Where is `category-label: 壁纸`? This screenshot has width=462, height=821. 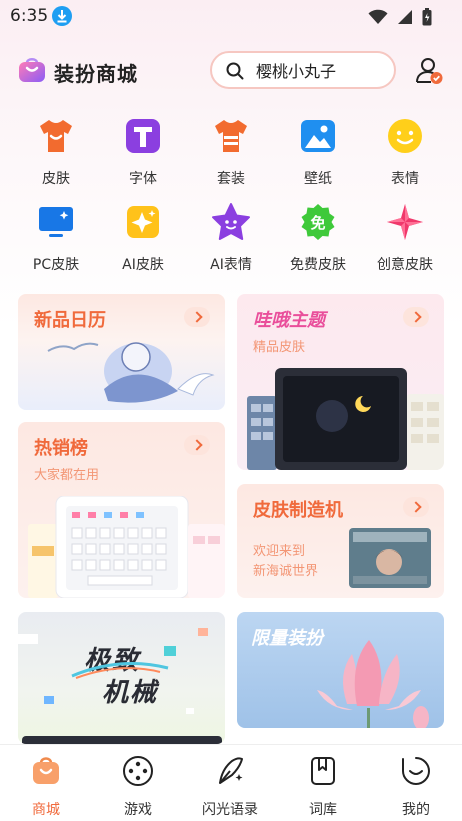 category-label: 壁纸 is located at coordinates (318, 179).